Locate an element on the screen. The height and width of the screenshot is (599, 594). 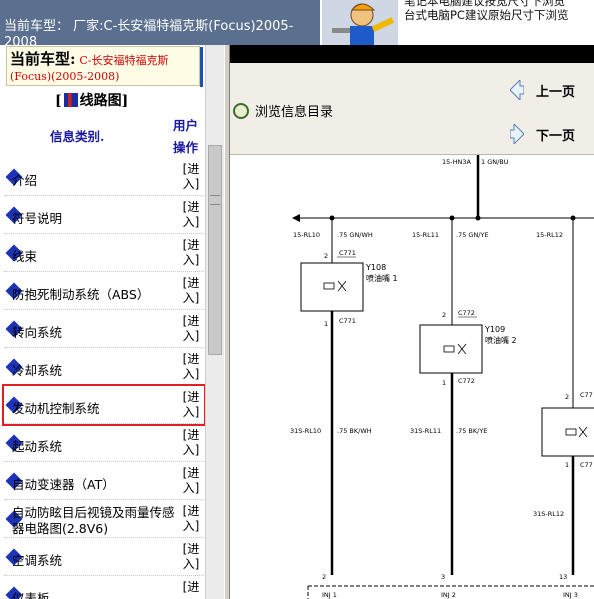
lower-spec: .75 BK/YE is located at coordinates (471, 431).